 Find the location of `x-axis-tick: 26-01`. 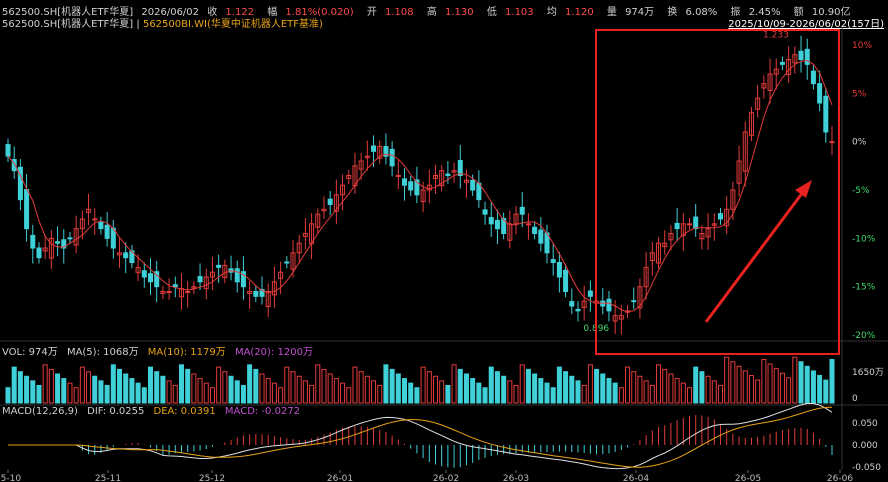

x-axis-tick: 26-01 is located at coordinates (340, 478).